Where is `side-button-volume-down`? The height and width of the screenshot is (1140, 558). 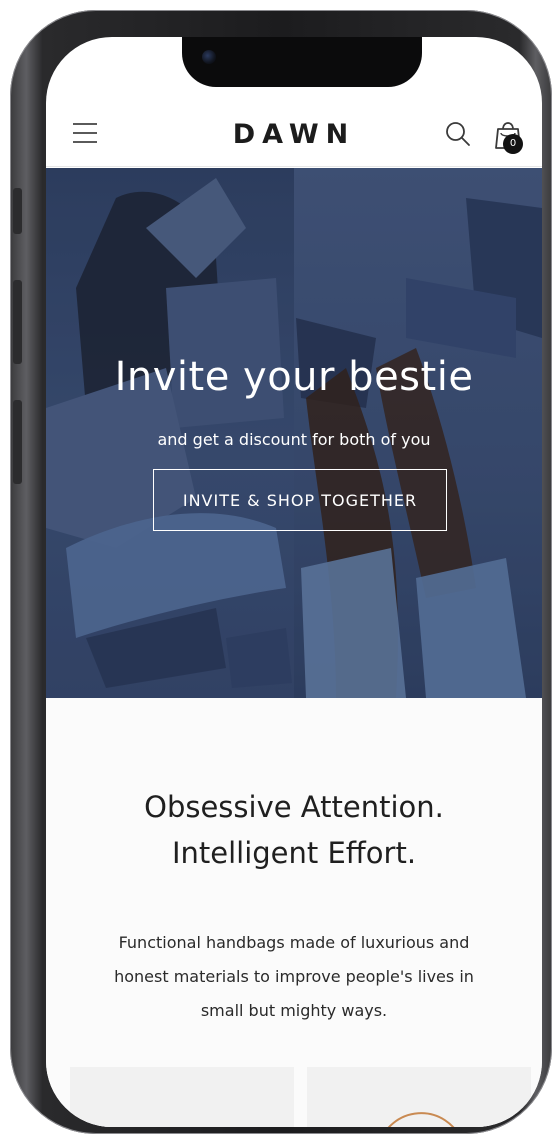
side-button-volume-down is located at coordinates (17, 442).